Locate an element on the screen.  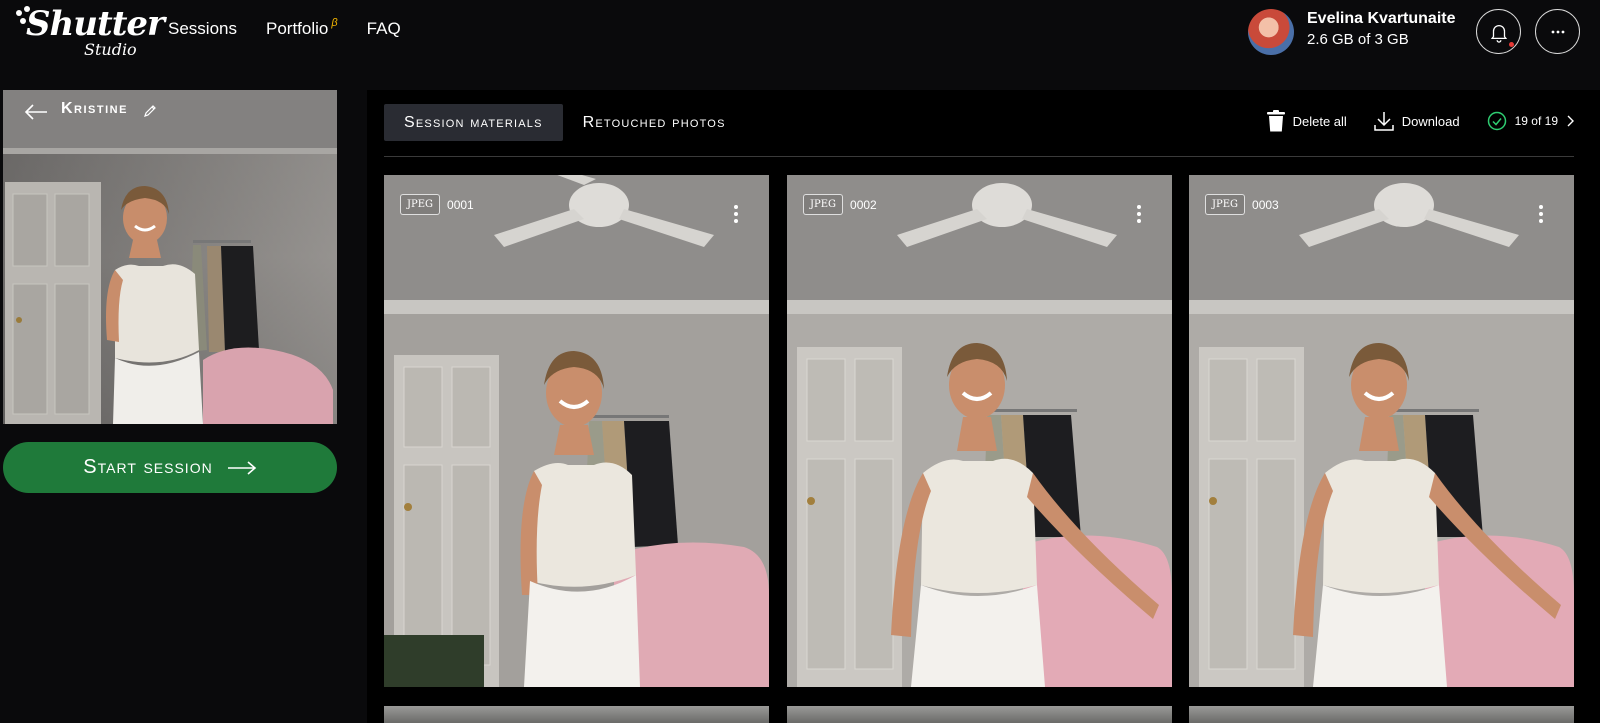
avatar is located at coordinates (1271, 32).